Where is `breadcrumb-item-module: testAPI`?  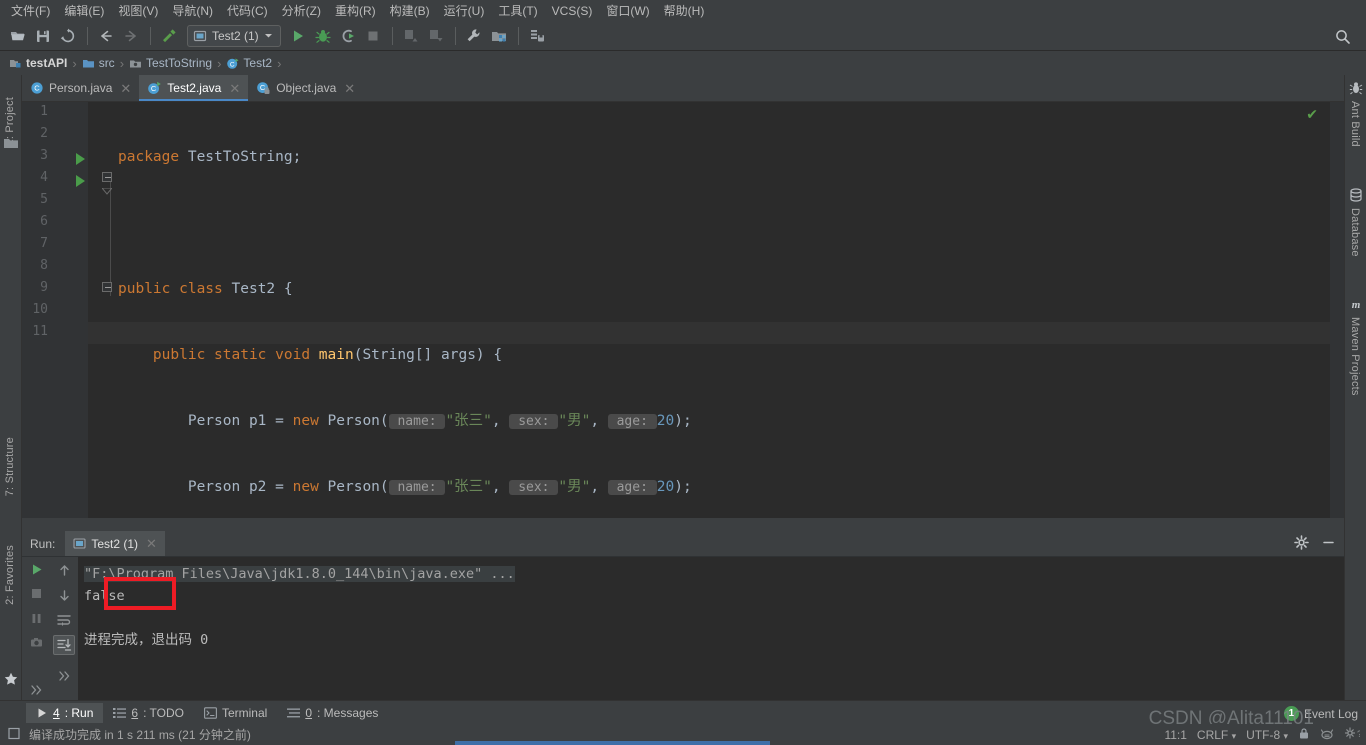 breadcrumb-item-module: testAPI is located at coordinates (38, 63).